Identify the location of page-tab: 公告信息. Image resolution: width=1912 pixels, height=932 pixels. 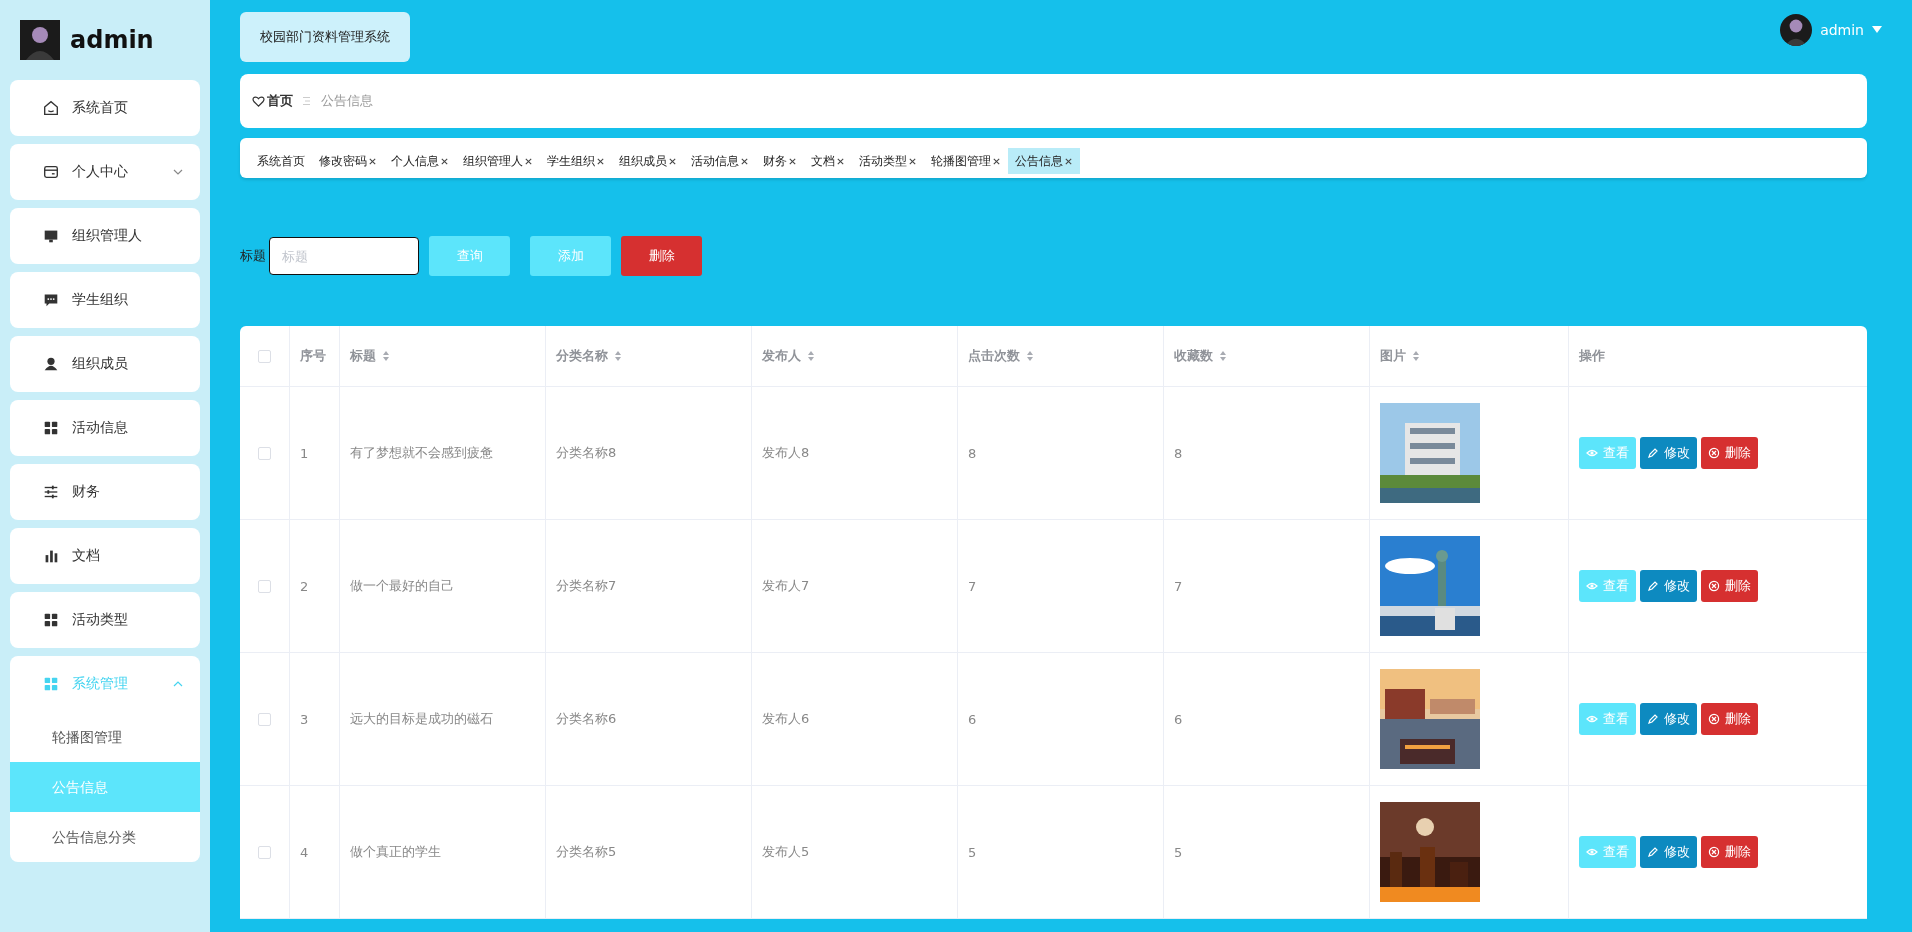
(1044, 161).